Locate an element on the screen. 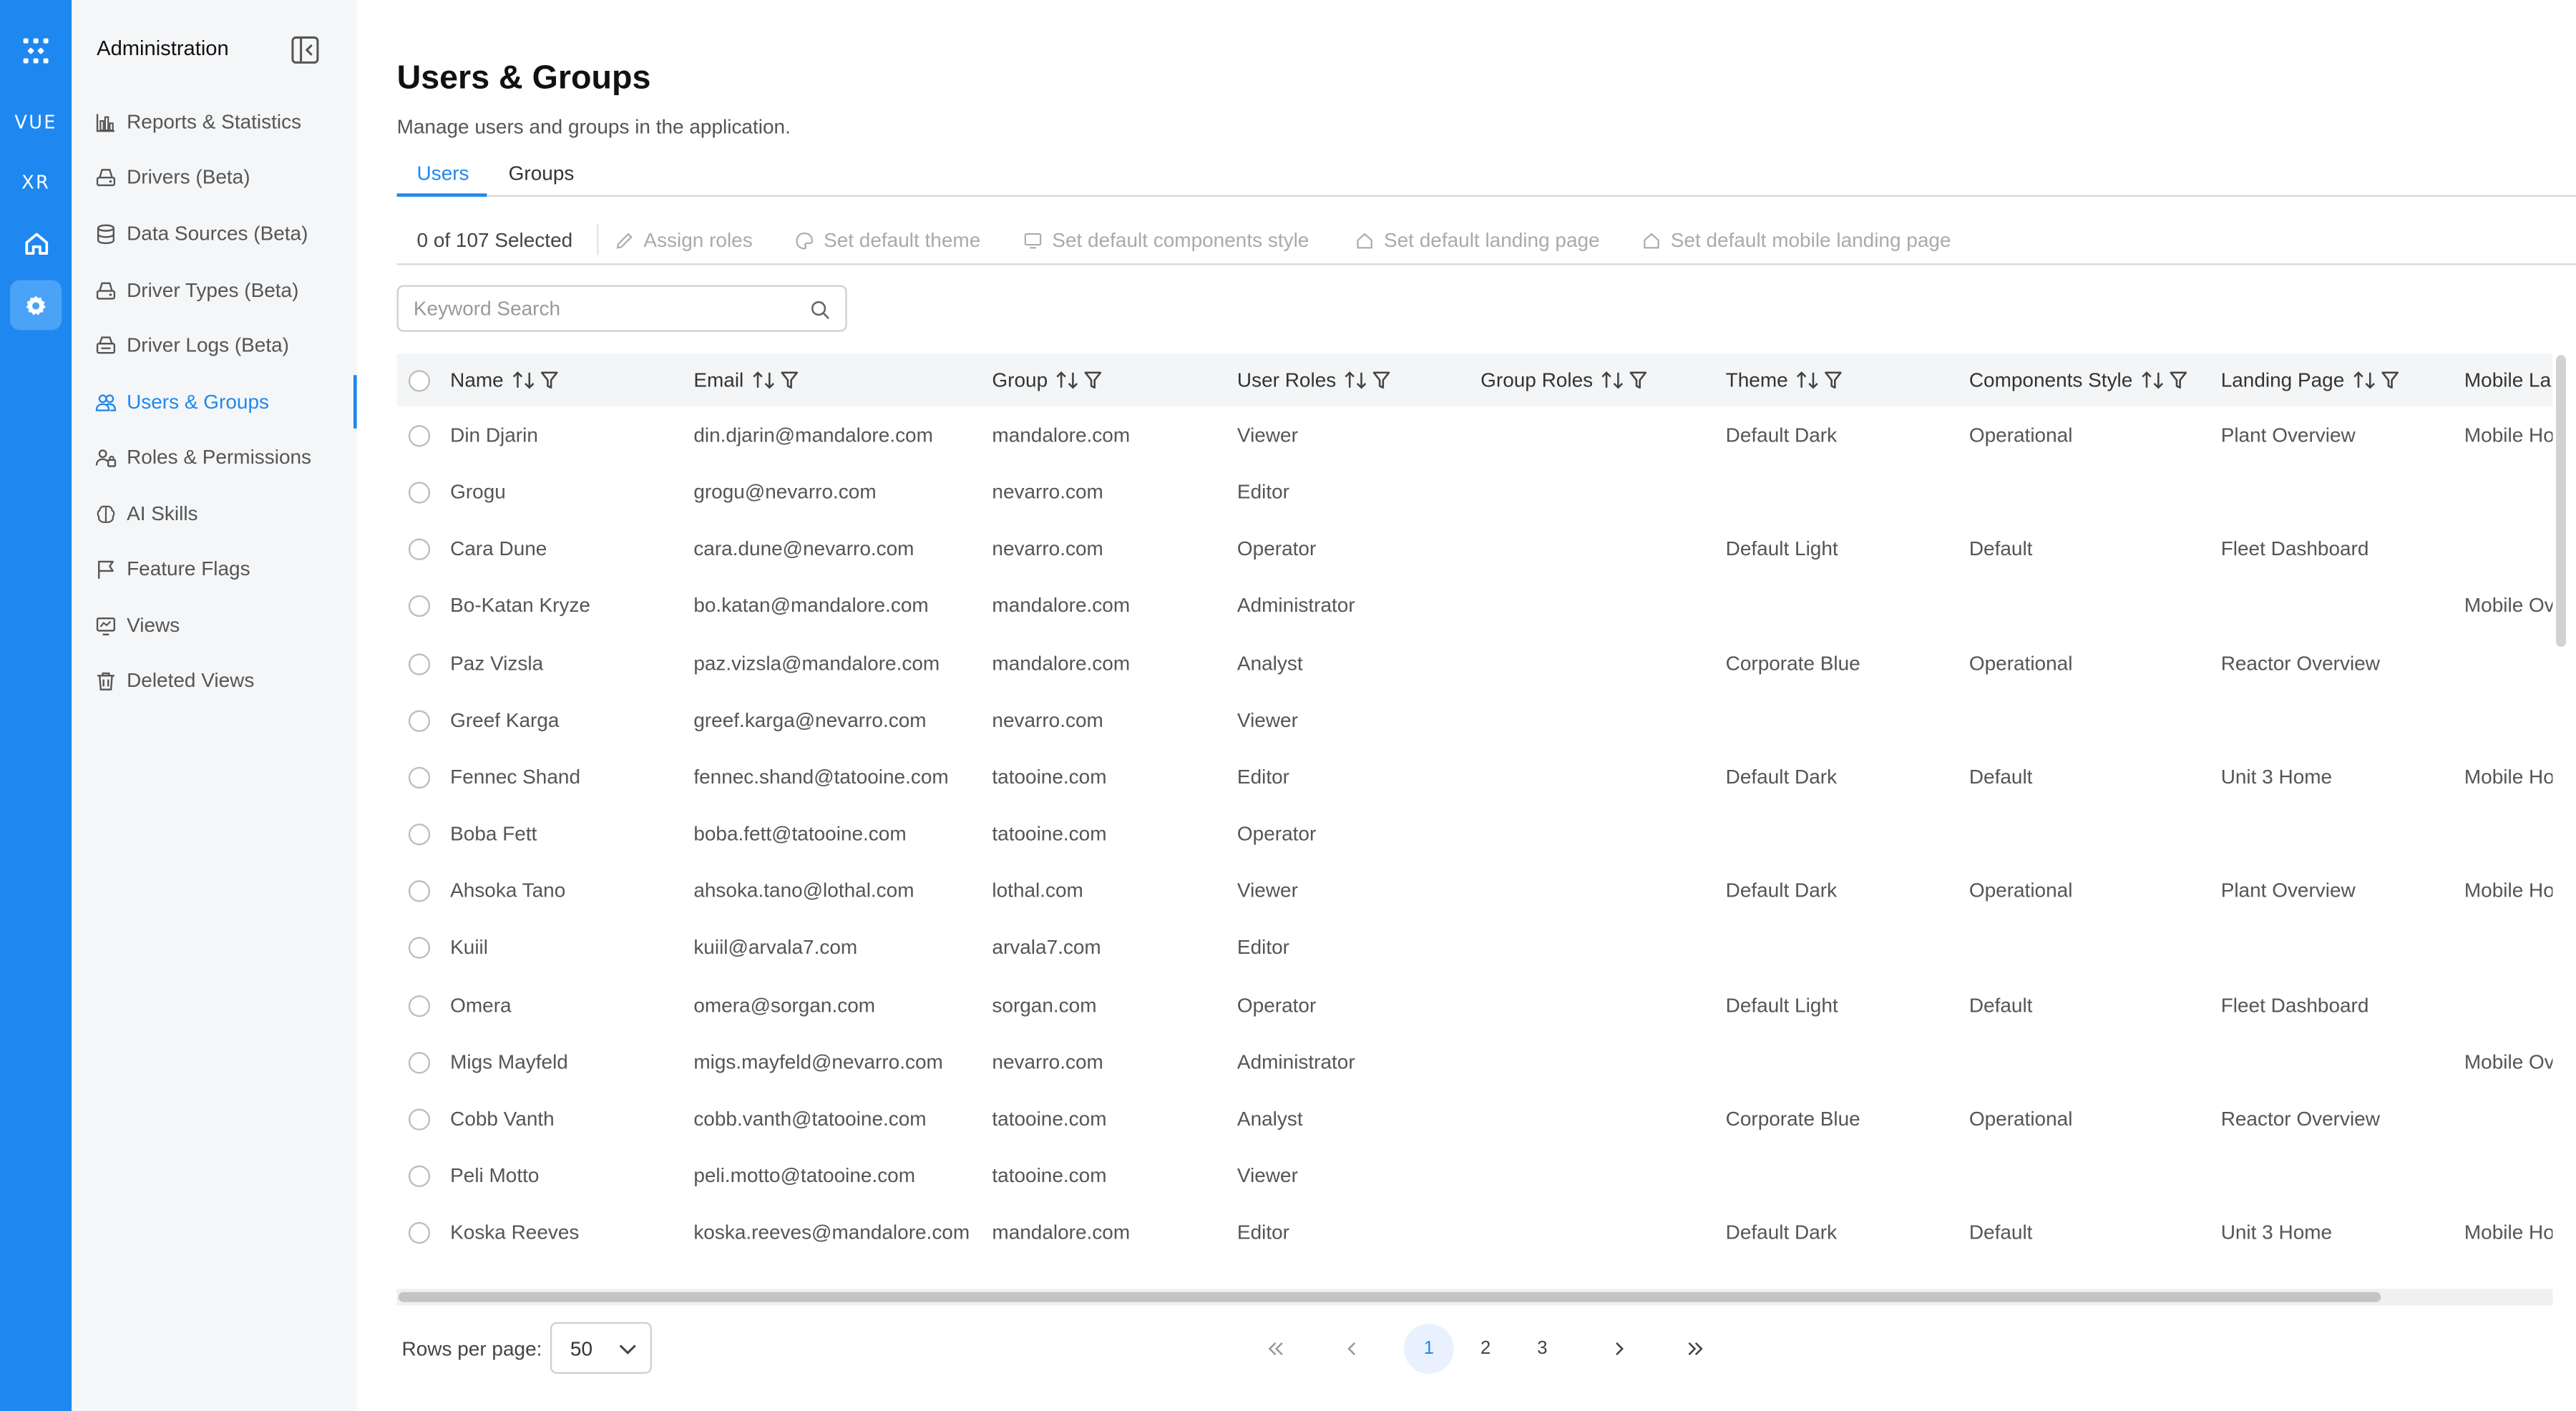  column-header: Theme is located at coordinates (1784, 380).